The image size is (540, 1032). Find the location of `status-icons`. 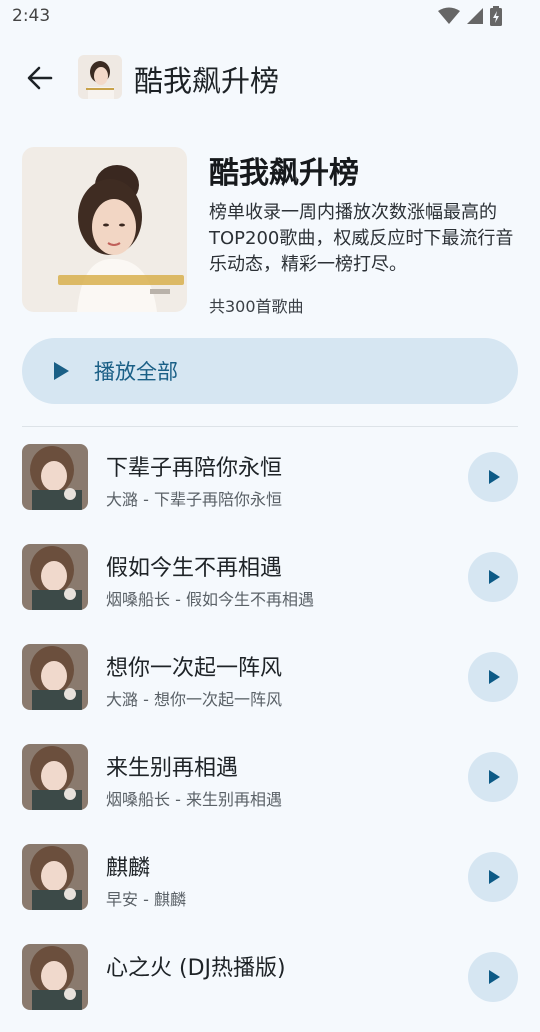

status-icons is located at coordinates (470, 18).